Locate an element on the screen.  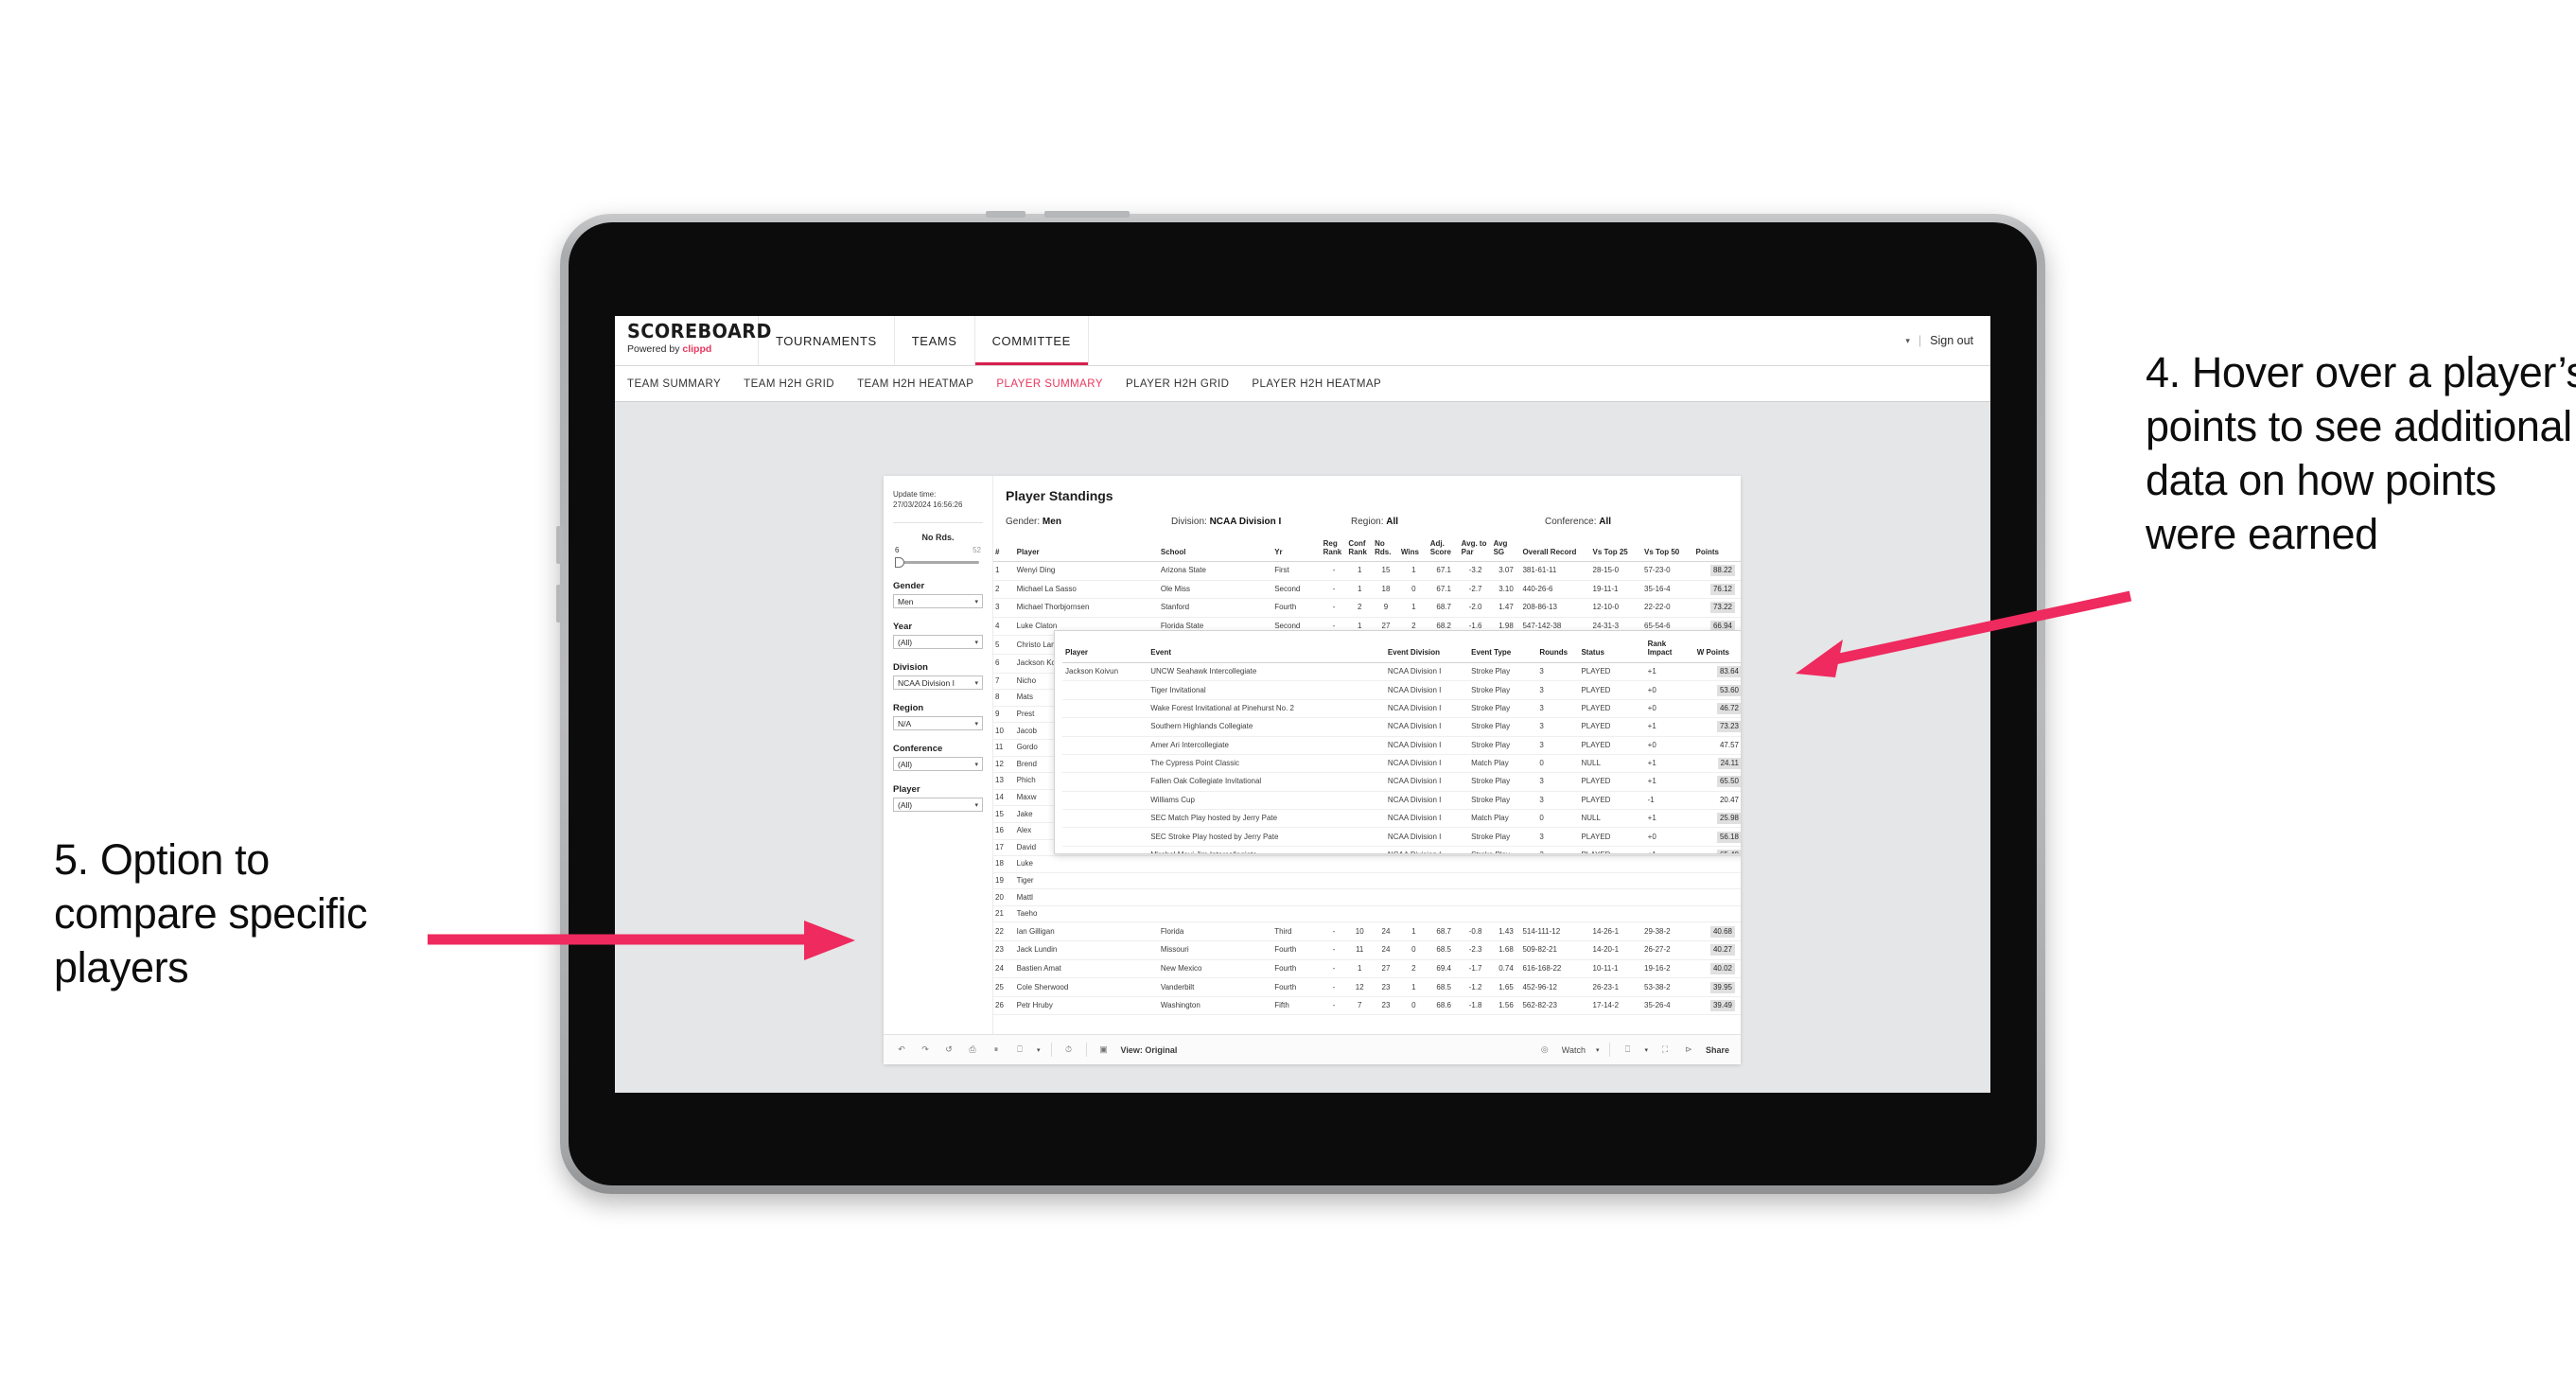
share-label: Share is located at coordinates (1718, 1050).